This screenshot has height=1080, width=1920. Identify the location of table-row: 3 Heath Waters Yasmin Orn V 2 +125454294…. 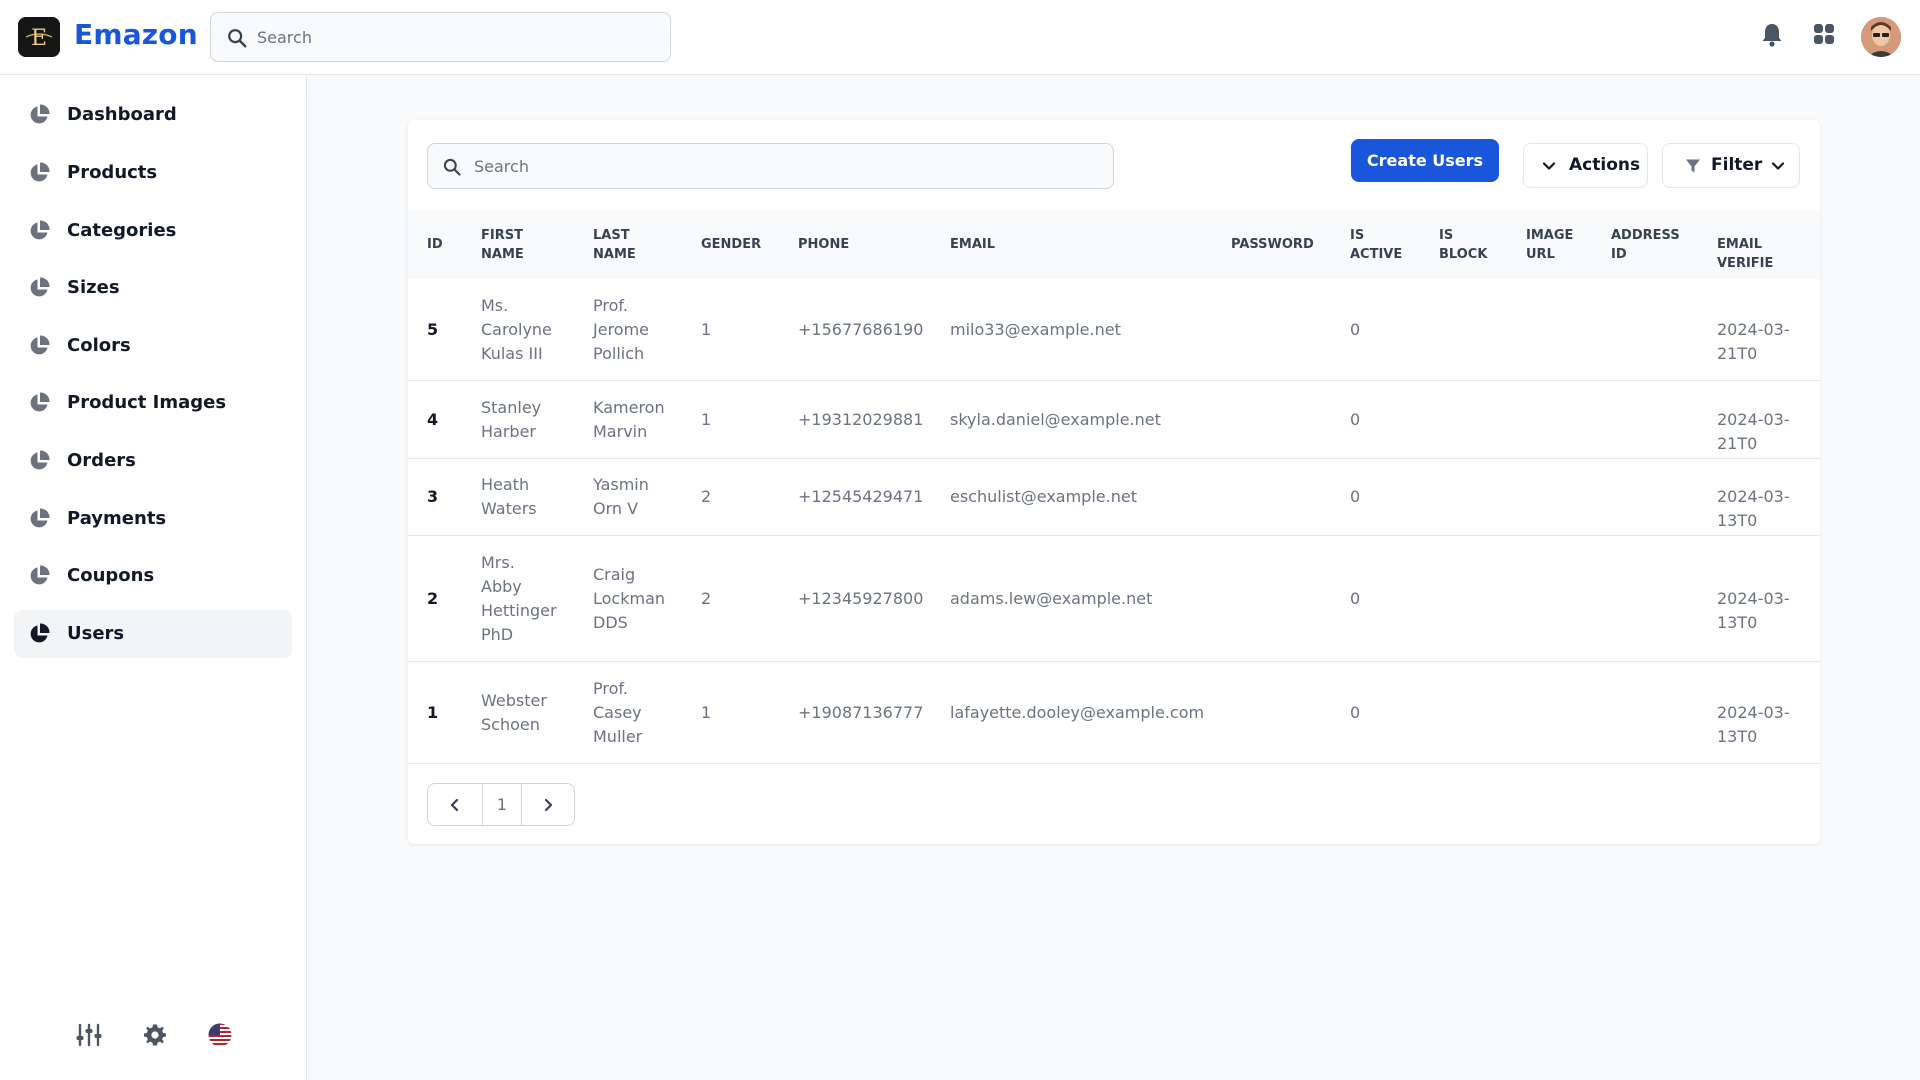
(1114, 497).